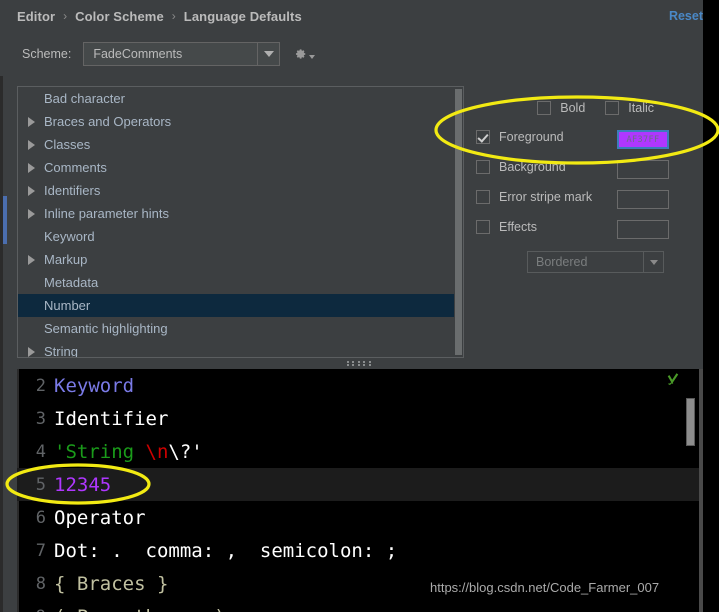  I want to click on preview-line-text: Identifier, so click(111, 419).